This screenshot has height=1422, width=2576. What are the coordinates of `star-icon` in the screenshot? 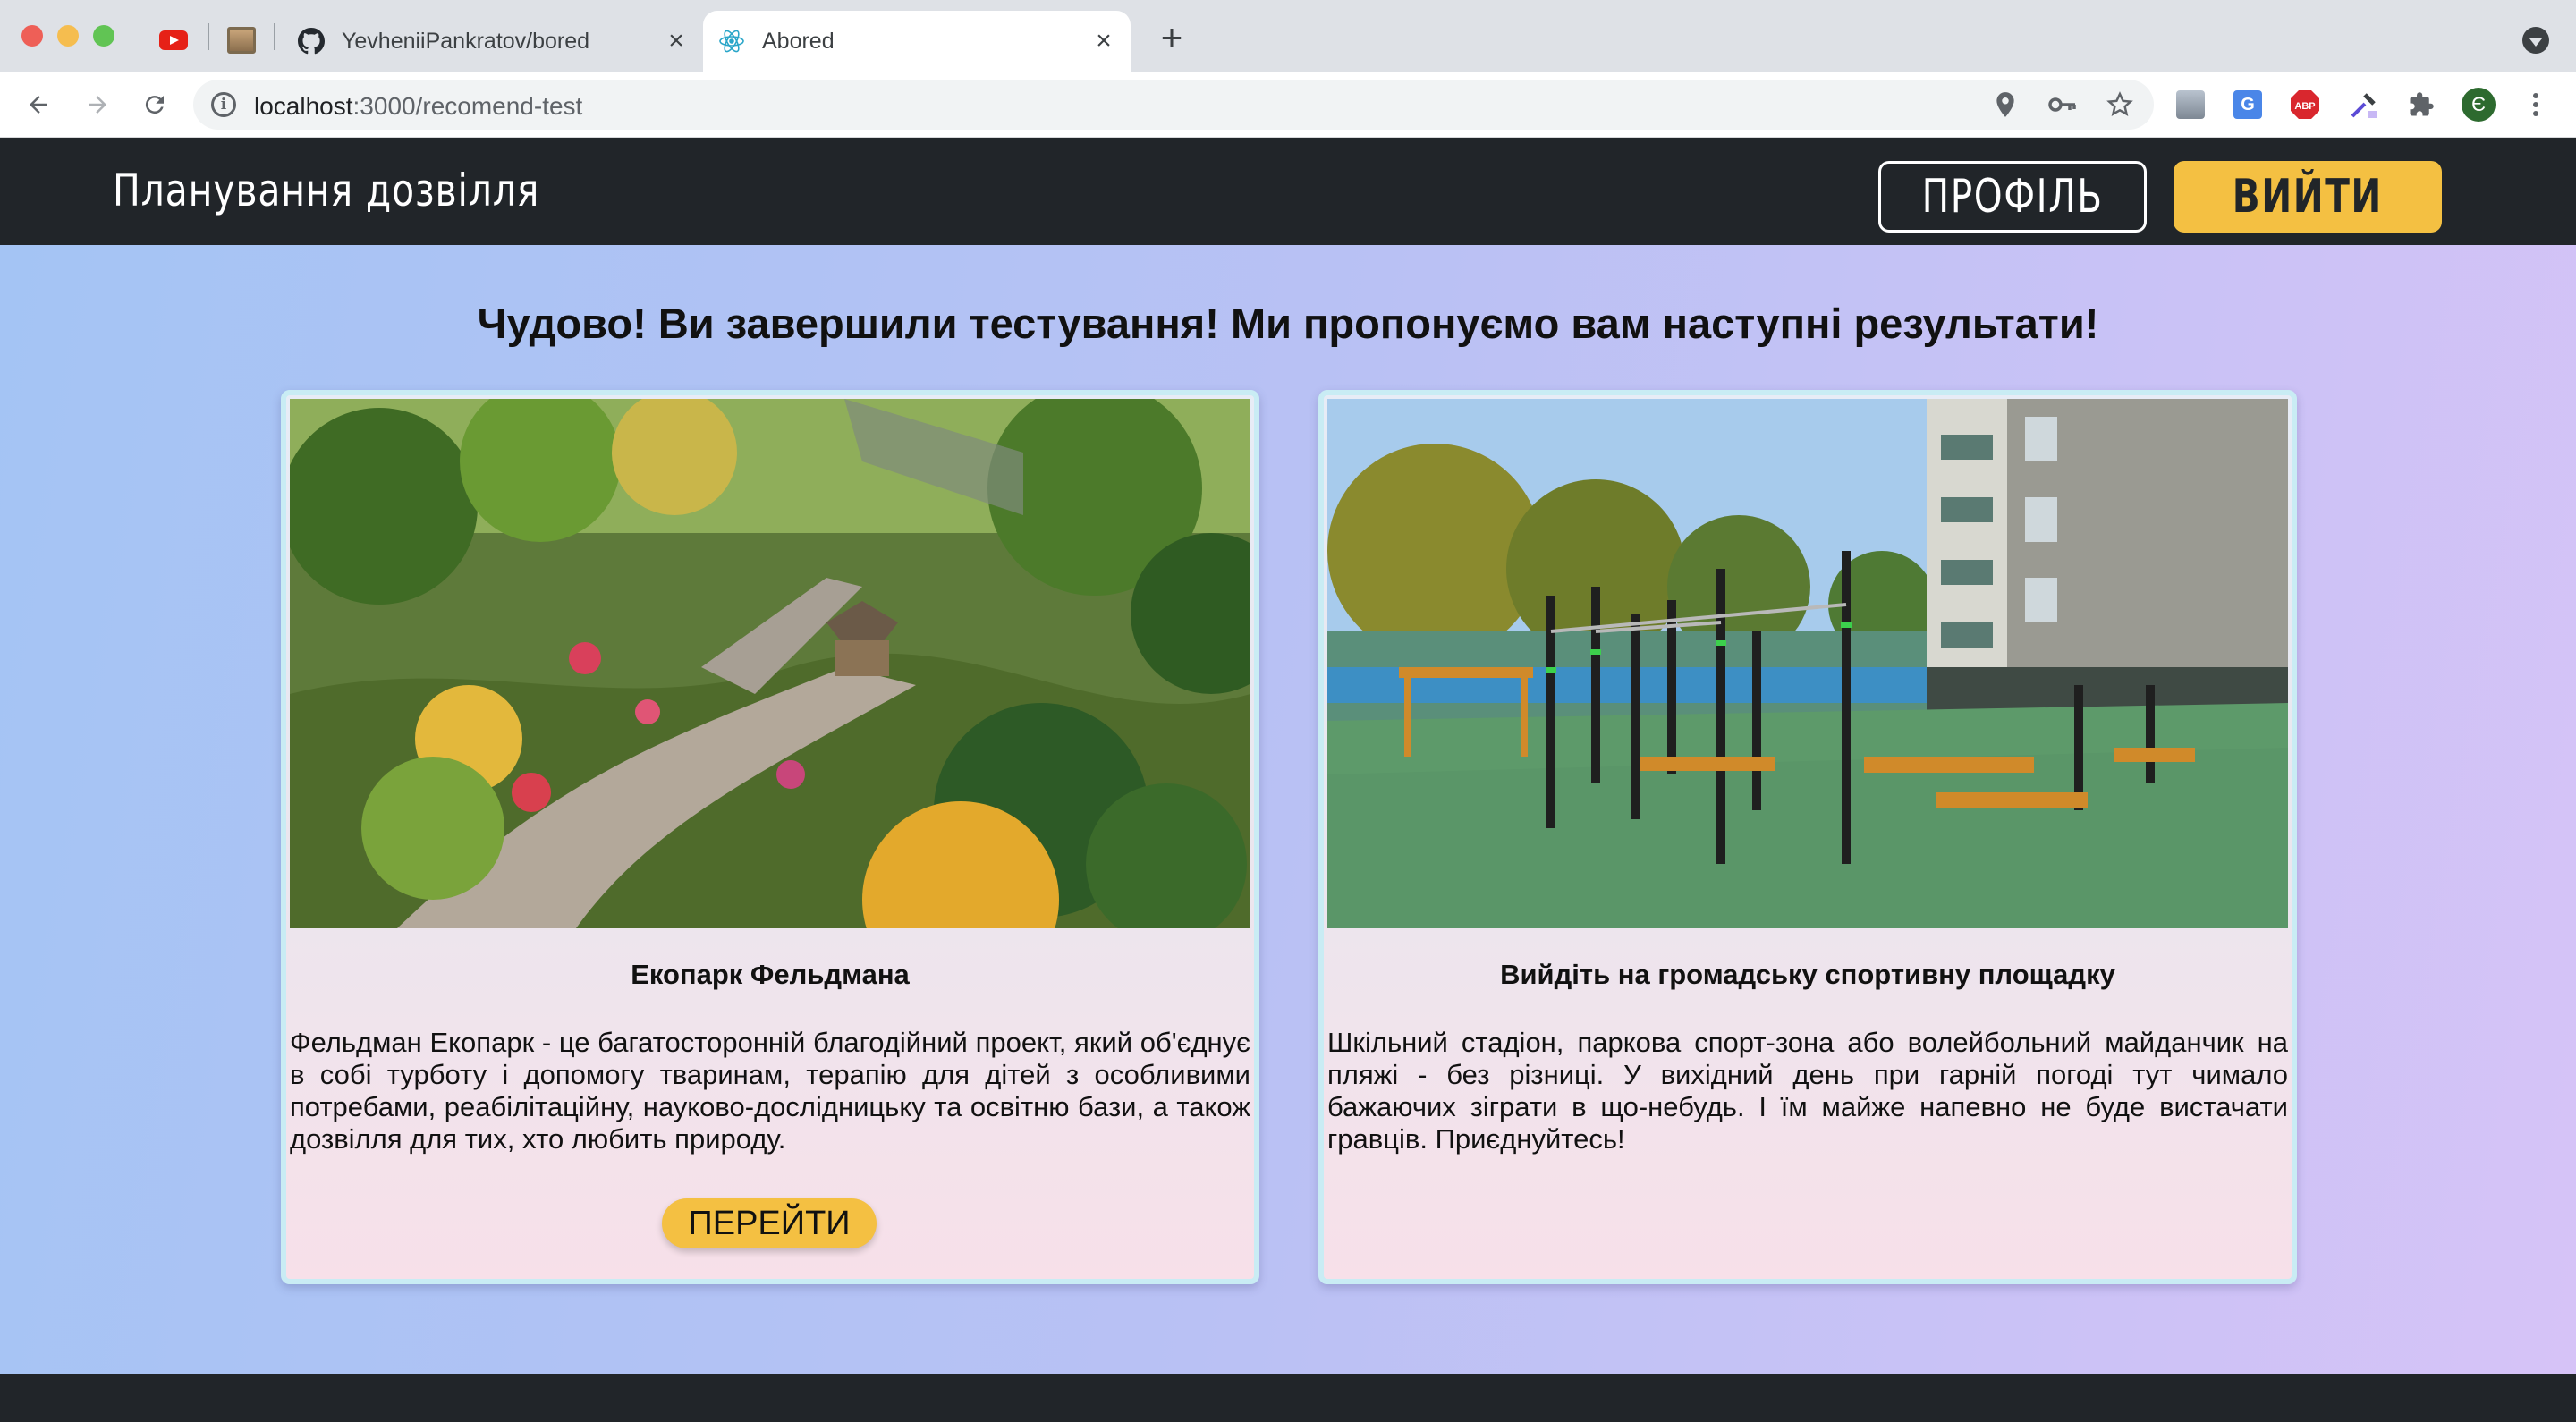 It's located at (2120, 104).